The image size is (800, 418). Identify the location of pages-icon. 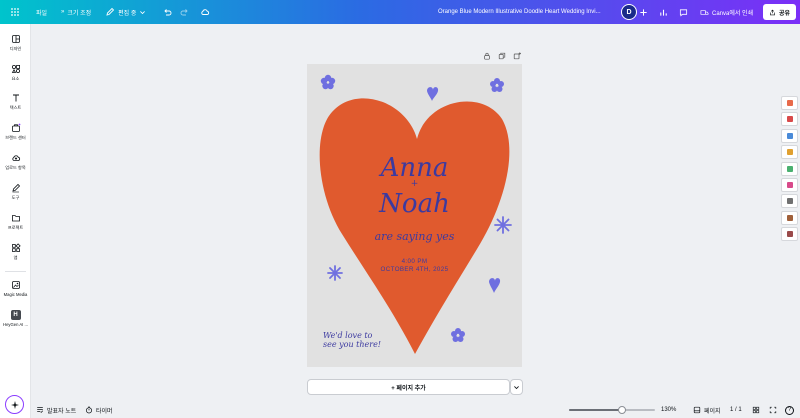
(697, 410).